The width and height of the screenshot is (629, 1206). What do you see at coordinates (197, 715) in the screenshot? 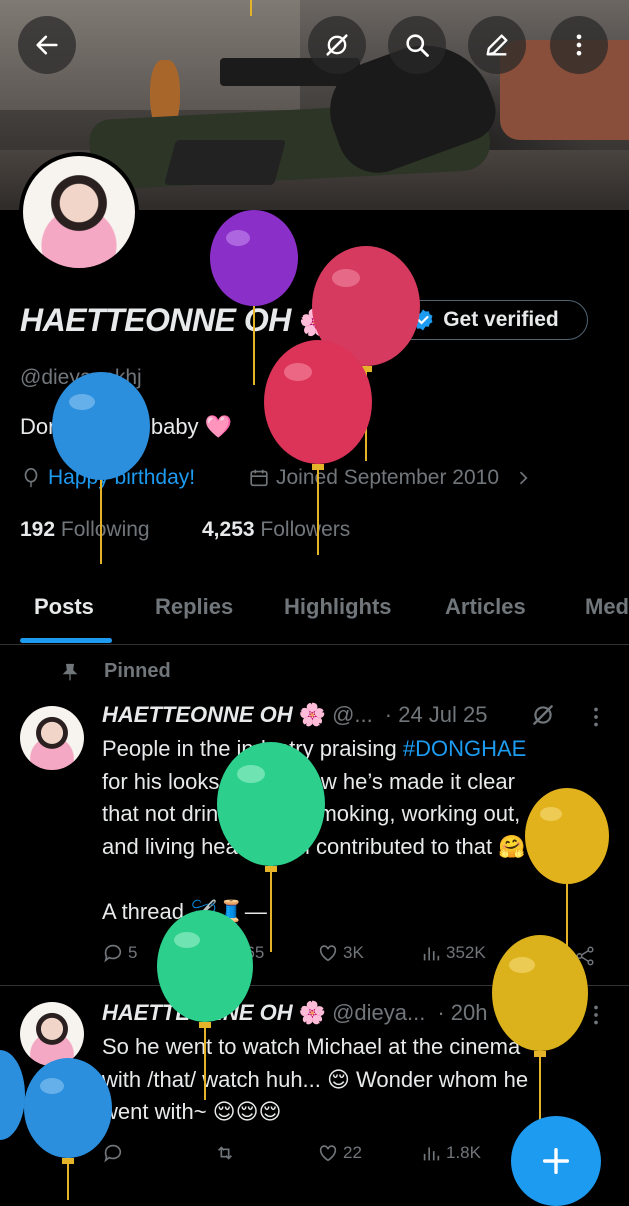
I see `tweet-author-name: HAETTEONNE OH` at bounding box center [197, 715].